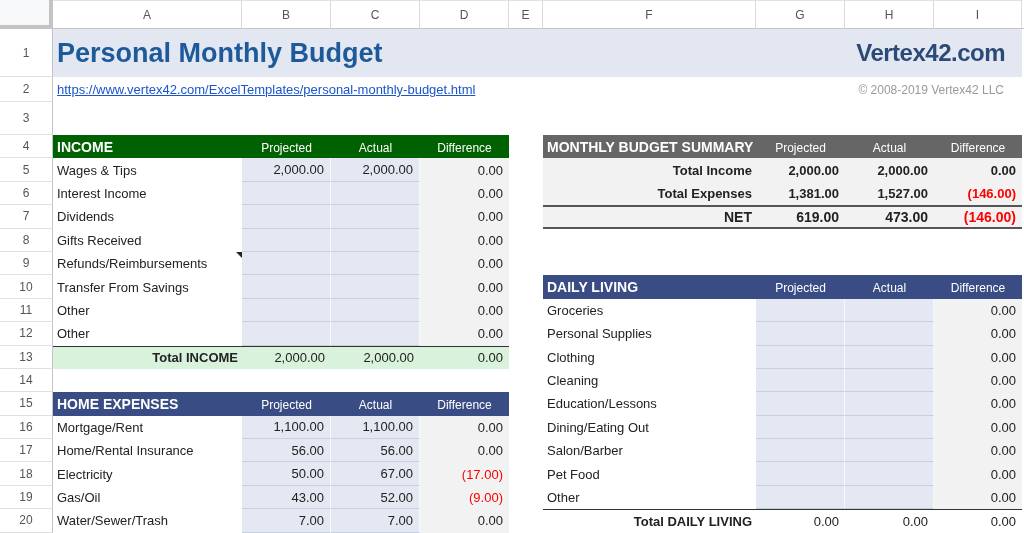 The width and height of the screenshot is (1024, 533). Describe the element at coordinates (26, 170) in the screenshot. I see `row-header: 5` at that location.